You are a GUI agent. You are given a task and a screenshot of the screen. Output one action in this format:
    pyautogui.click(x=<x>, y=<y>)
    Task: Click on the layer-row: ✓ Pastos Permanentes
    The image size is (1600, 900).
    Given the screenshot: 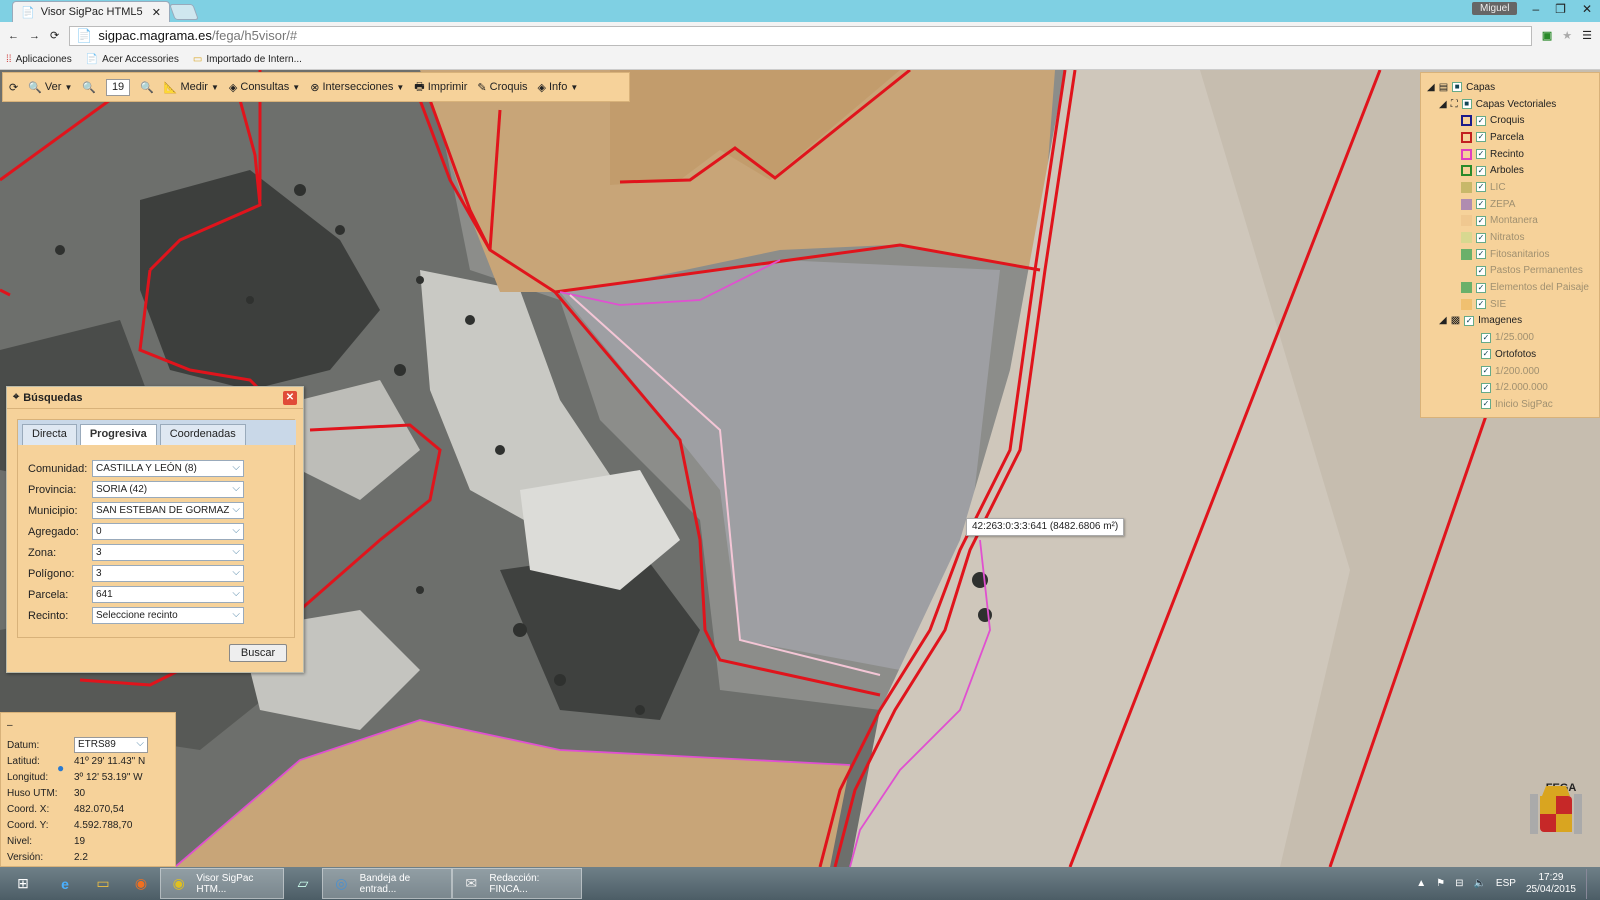 What is the action you would take?
    pyautogui.click(x=1513, y=271)
    